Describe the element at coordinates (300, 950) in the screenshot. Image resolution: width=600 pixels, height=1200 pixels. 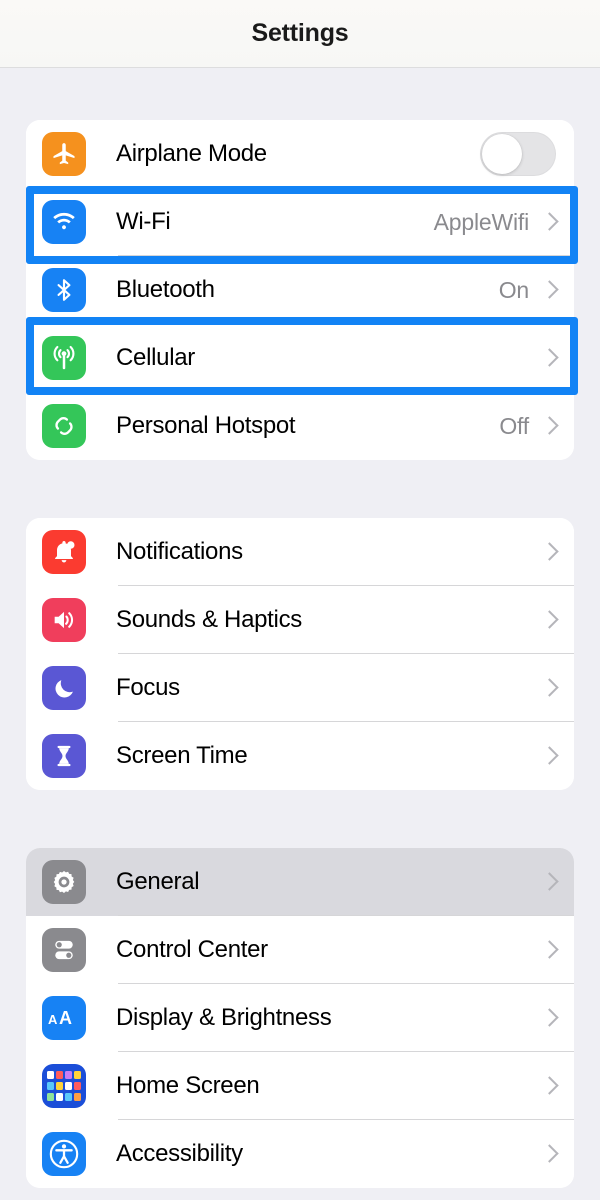
I see `settings-row-control-center: Control Center` at that location.